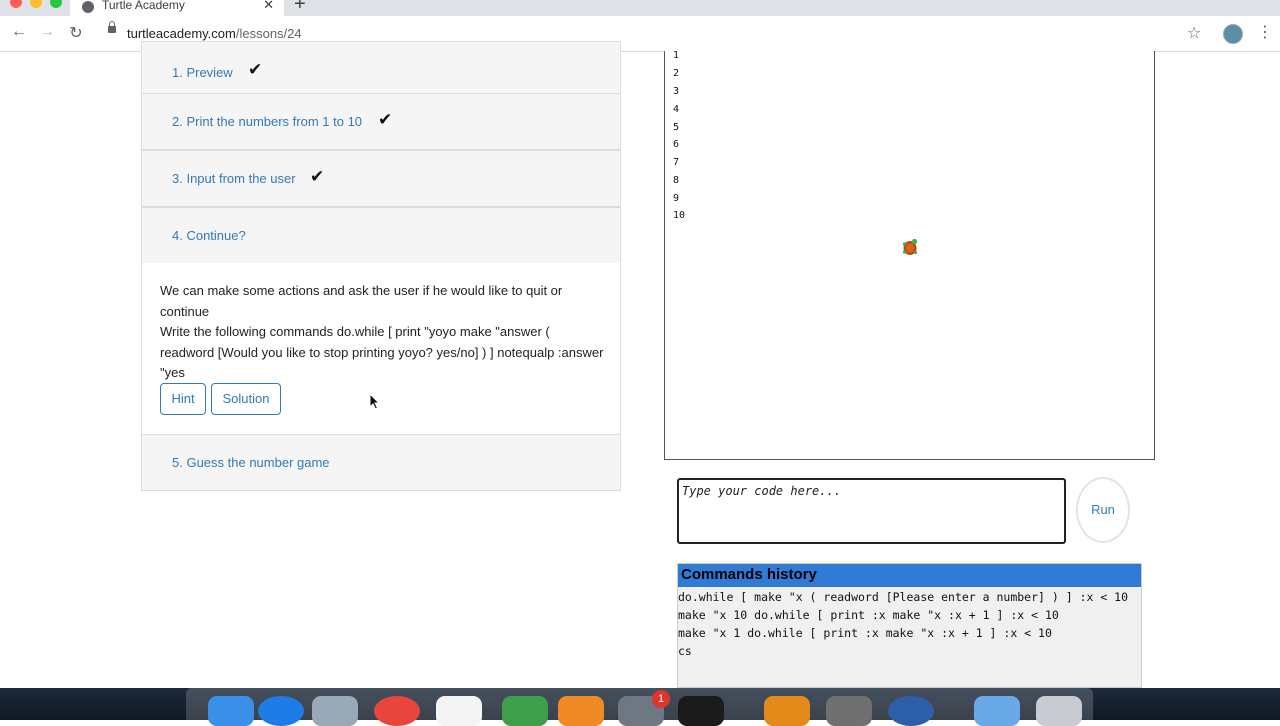 Image resolution: width=1280 pixels, height=726 pixels. Describe the element at coordinates (112, 27) in the screenshot. I see `lock-icon` at that location.